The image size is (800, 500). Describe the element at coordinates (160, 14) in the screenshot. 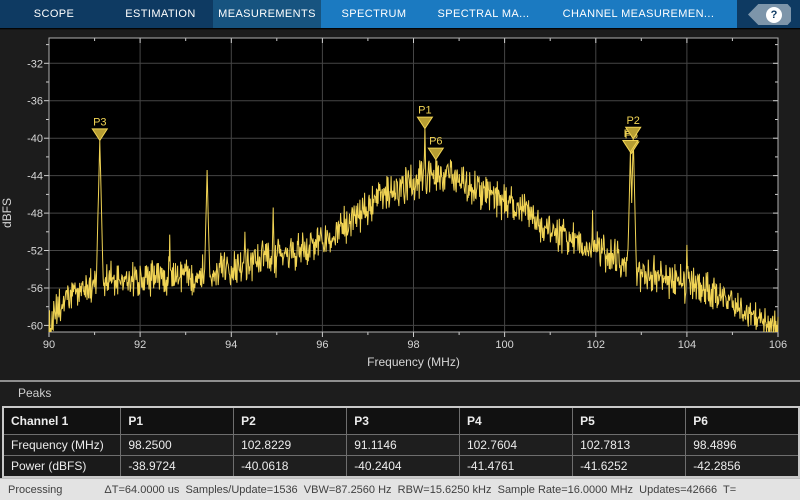

I see `tab-estimation: ESTIMATION` at that location.